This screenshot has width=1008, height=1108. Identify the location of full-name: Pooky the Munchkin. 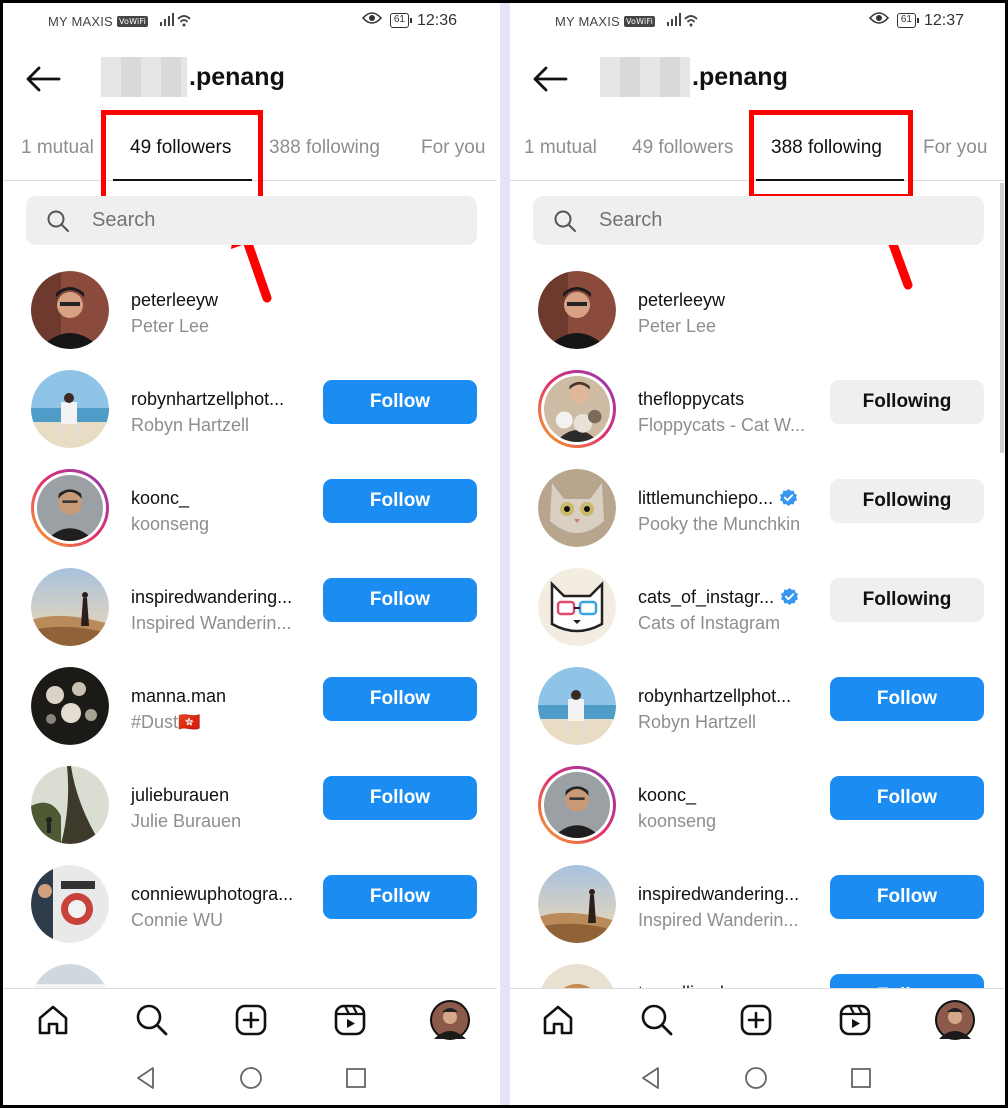
(719, 524).